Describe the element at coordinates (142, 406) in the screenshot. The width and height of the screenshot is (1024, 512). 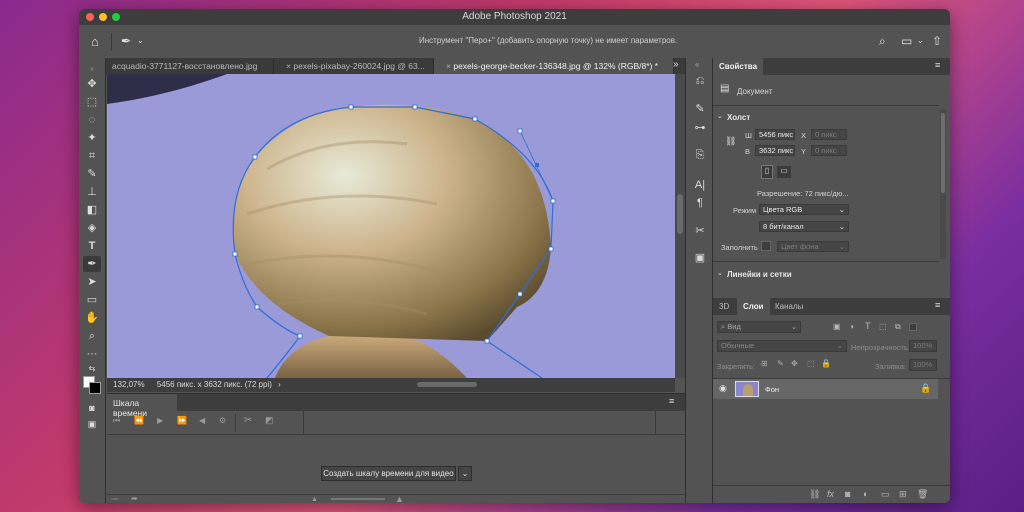
I see `tab-timeline: Шкала времени` at that location.